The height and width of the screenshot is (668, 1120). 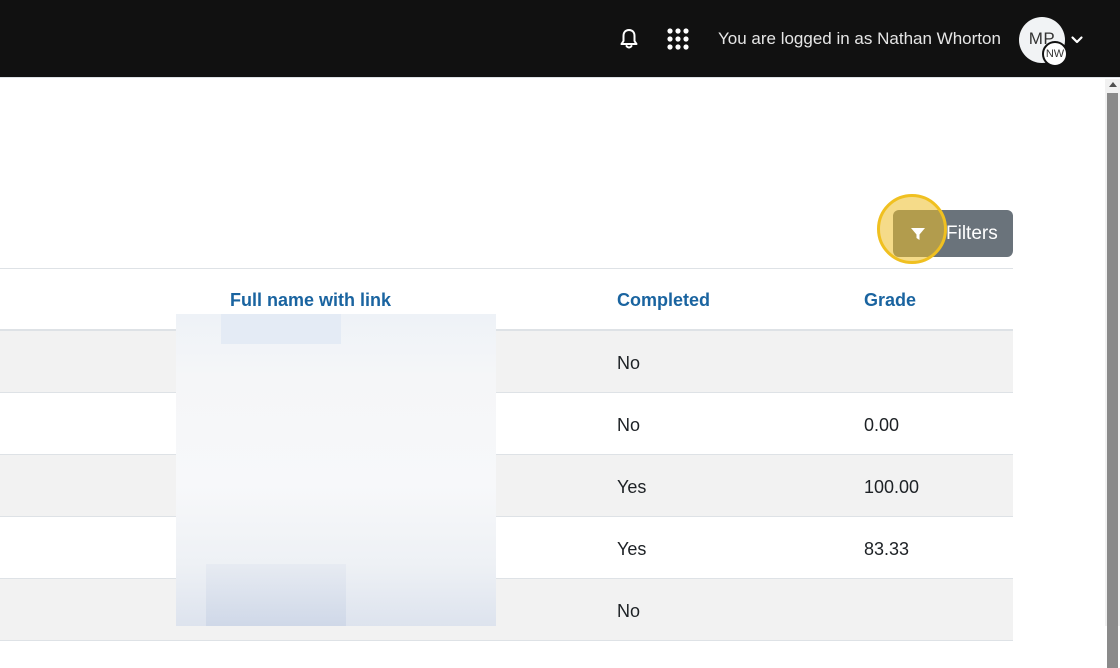 What do you see at coordinates (890, 300) in the screenshot?
I see `column-header-grade: Grade` at bounding box center [890, 300].